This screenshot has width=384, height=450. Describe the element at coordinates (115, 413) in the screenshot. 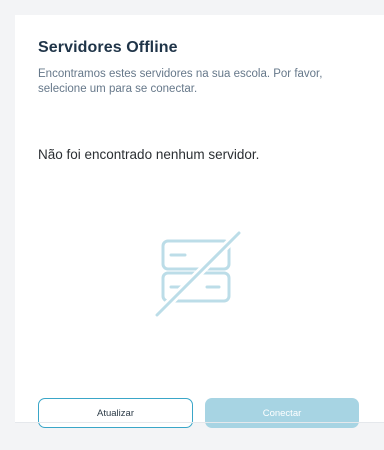

I see `refresh-button: Atualizar` at that location.